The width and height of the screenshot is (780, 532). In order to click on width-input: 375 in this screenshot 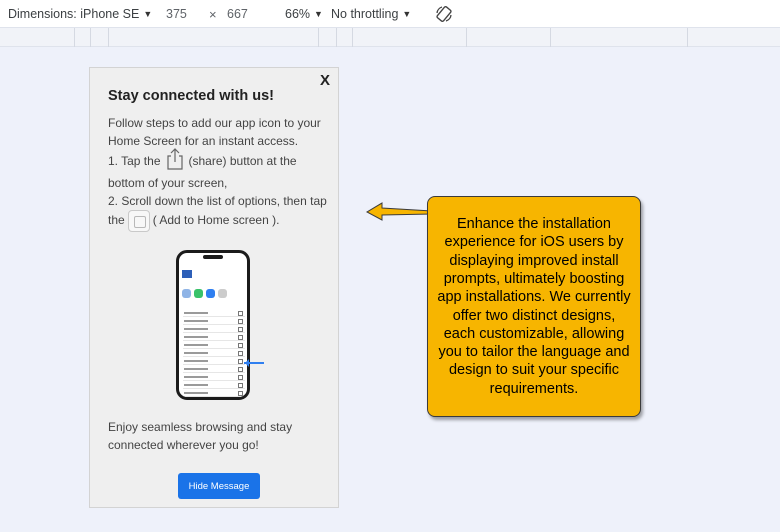, I will do `click(176, 14)`.